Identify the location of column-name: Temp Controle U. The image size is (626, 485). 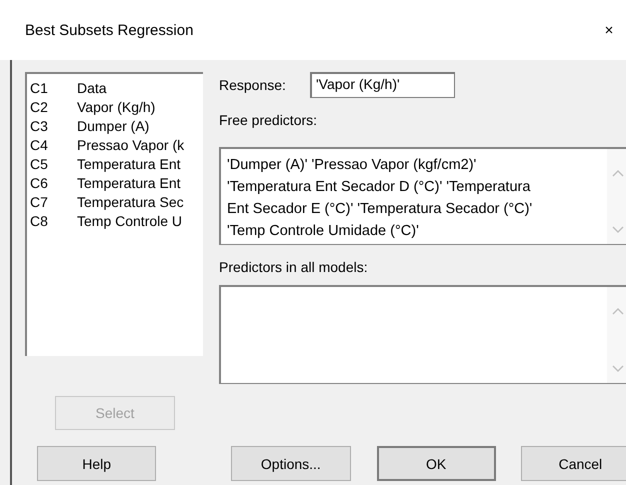
(129, 220).